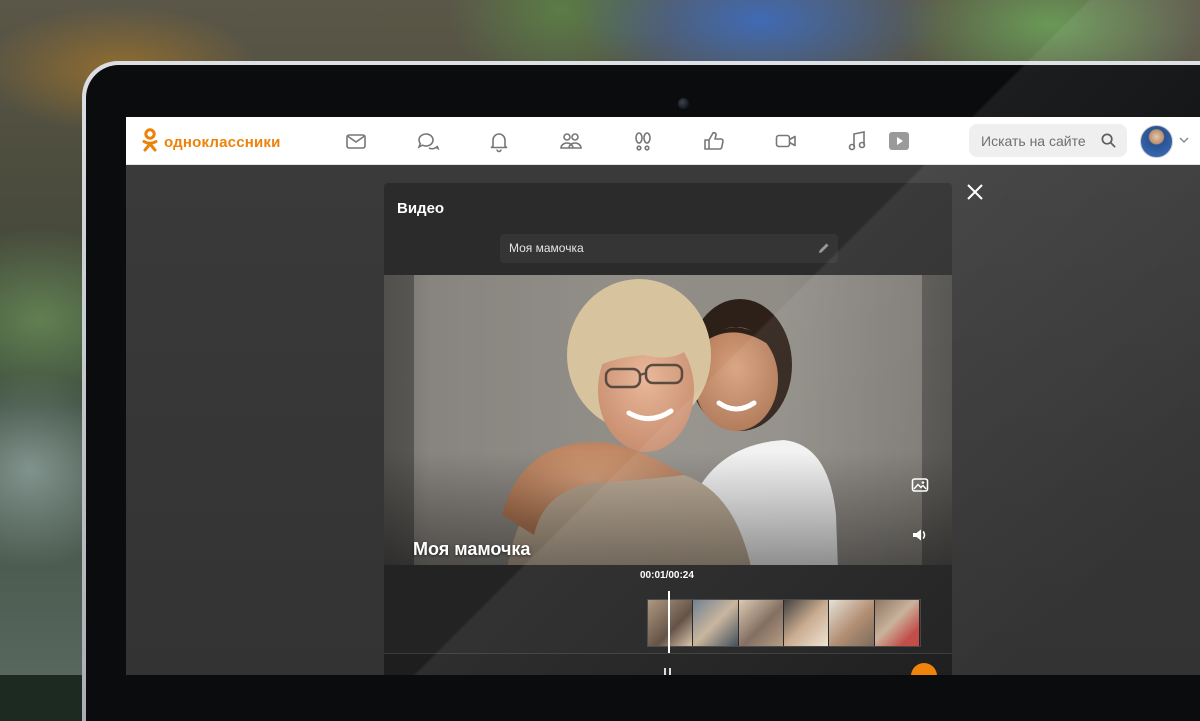  What do you see at coordinates (1156, 141) in the screenshot?
I see `user-avatar` at bounding box center [1156, 141].